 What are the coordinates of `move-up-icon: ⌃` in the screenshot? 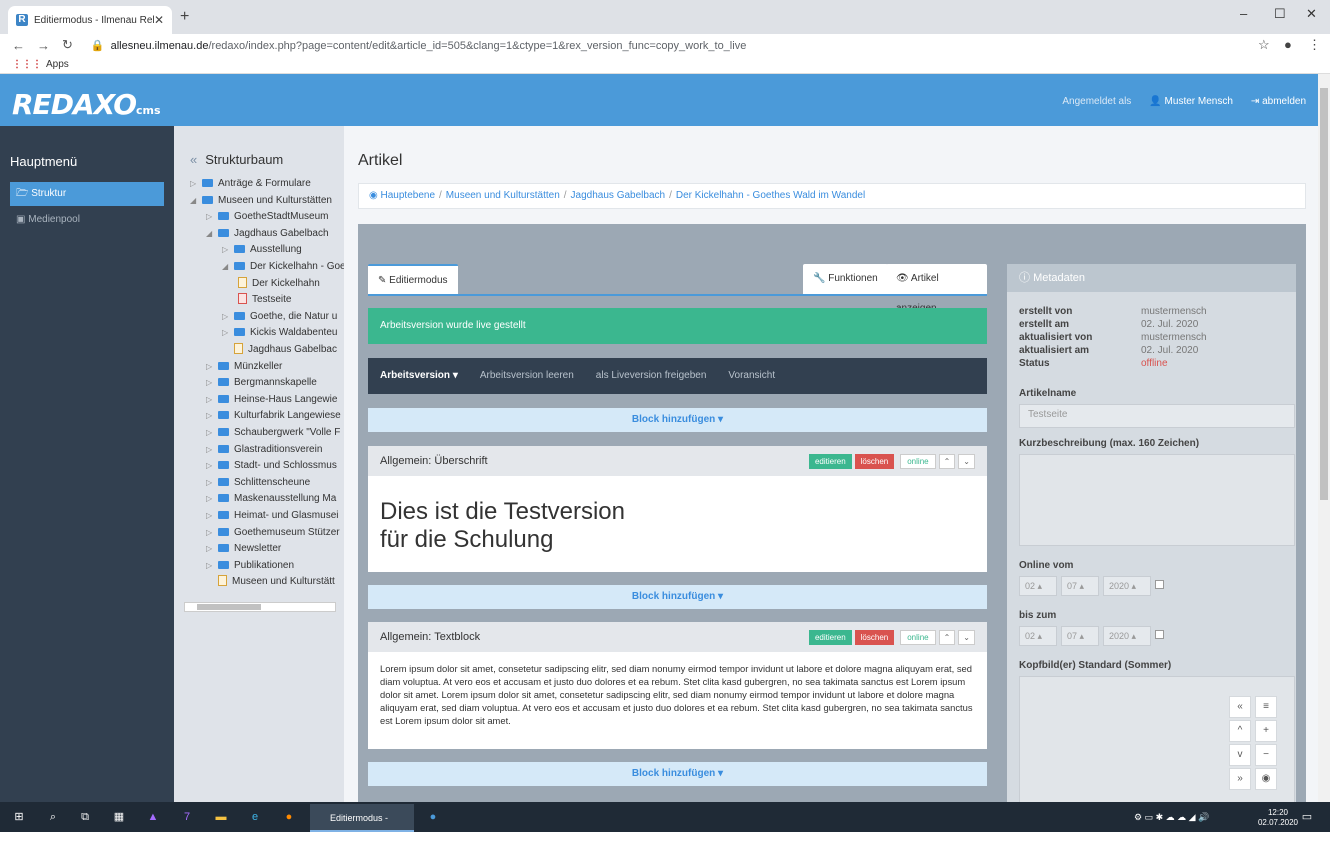 It's located at (947, 461).